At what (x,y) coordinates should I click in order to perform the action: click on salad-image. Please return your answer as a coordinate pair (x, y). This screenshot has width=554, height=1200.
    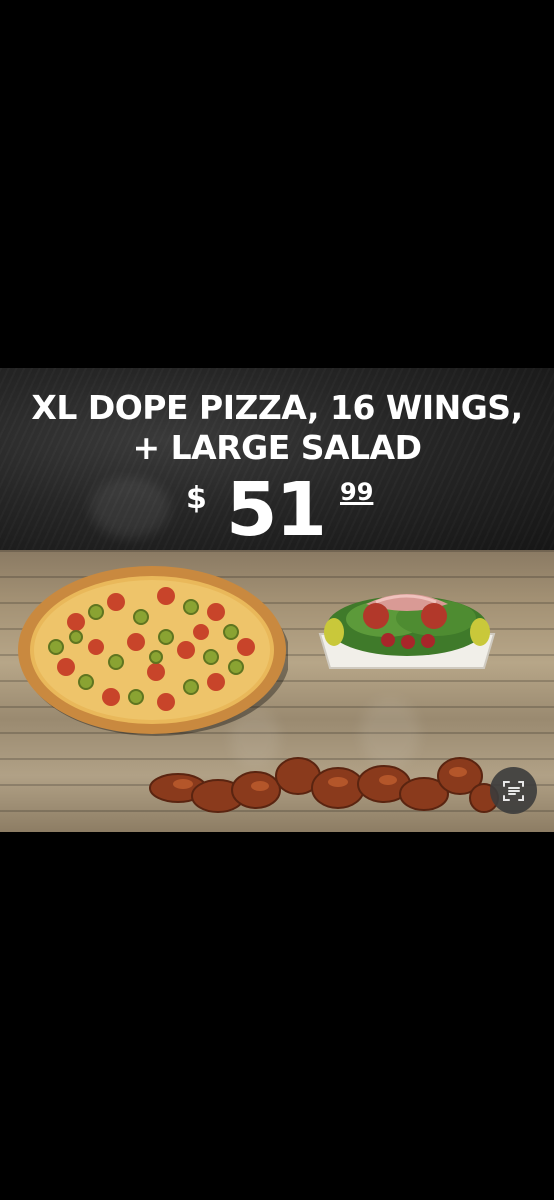
    Looking at the image, I should click on (407, 631).